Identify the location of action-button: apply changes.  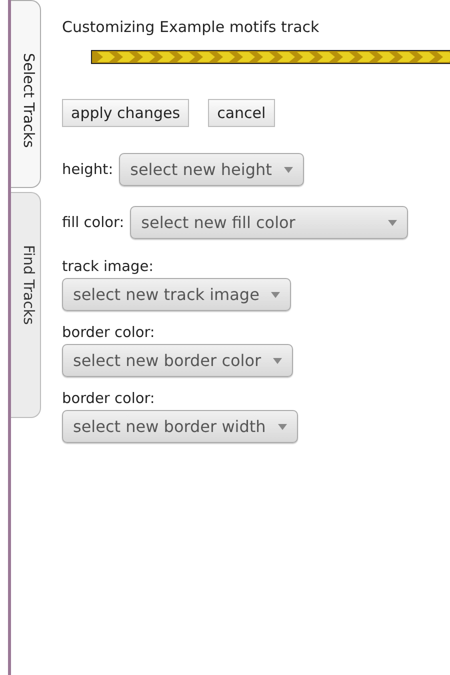
(126, 113).